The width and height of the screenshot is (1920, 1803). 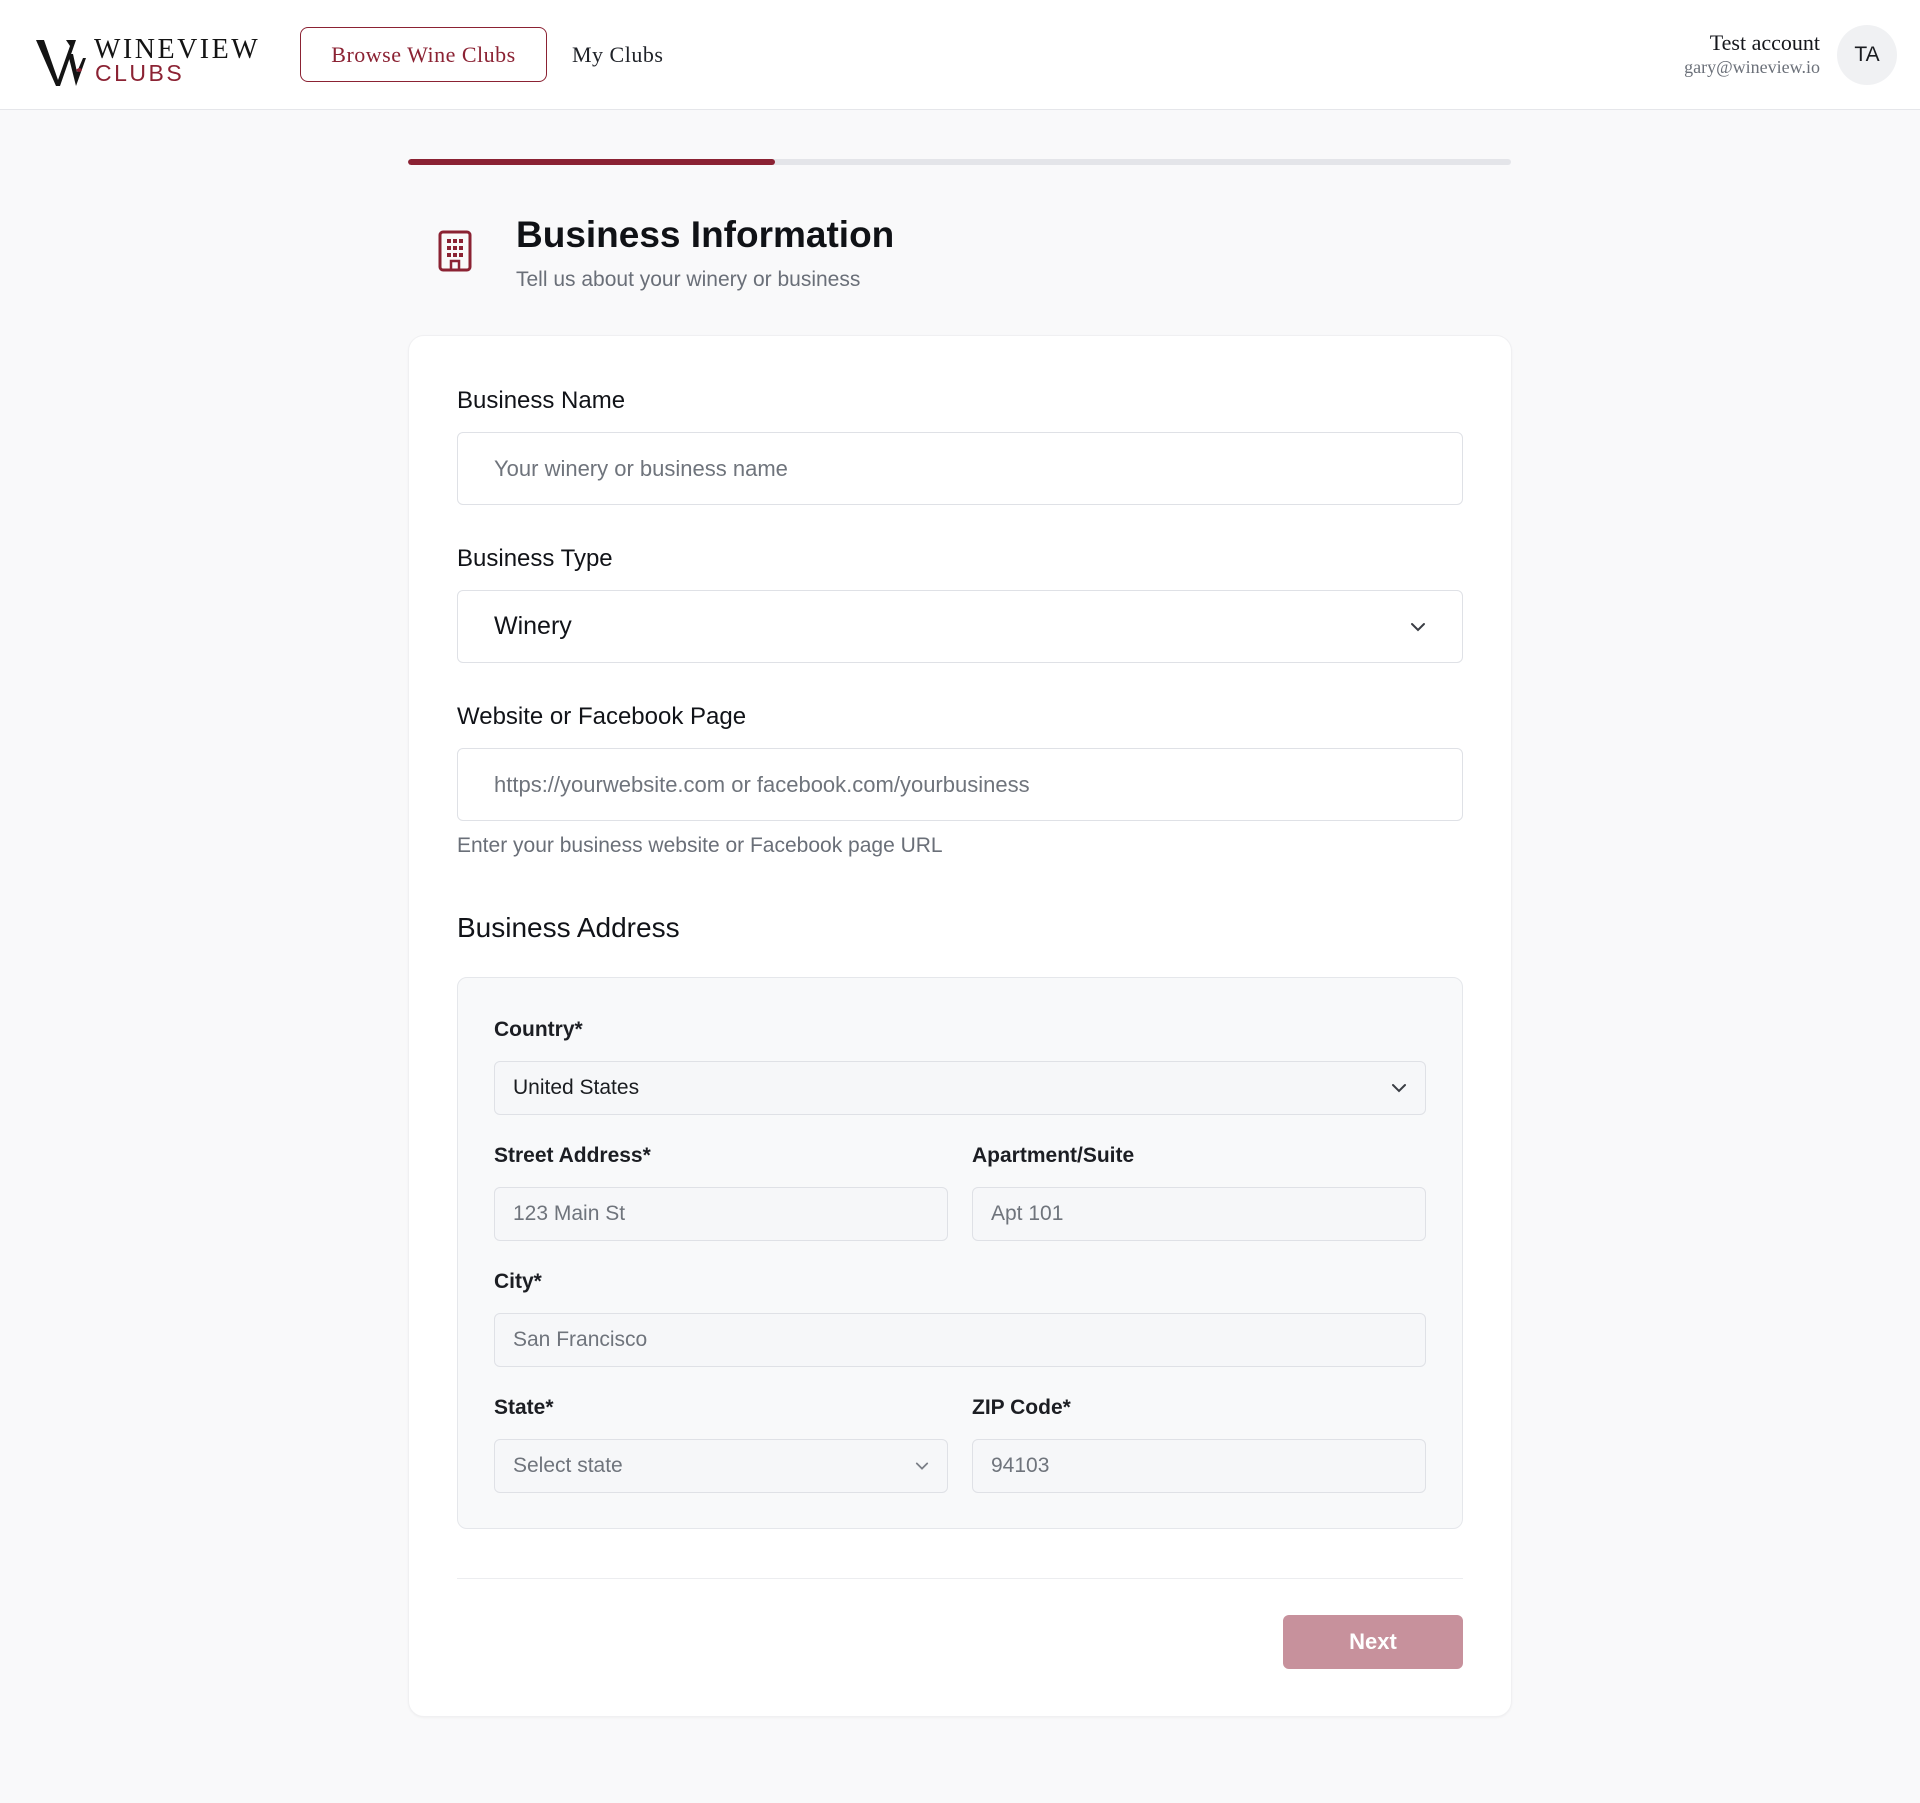 I want to click on logo-wordmark-clubs: CLUBS, so click(x=140, y=73).